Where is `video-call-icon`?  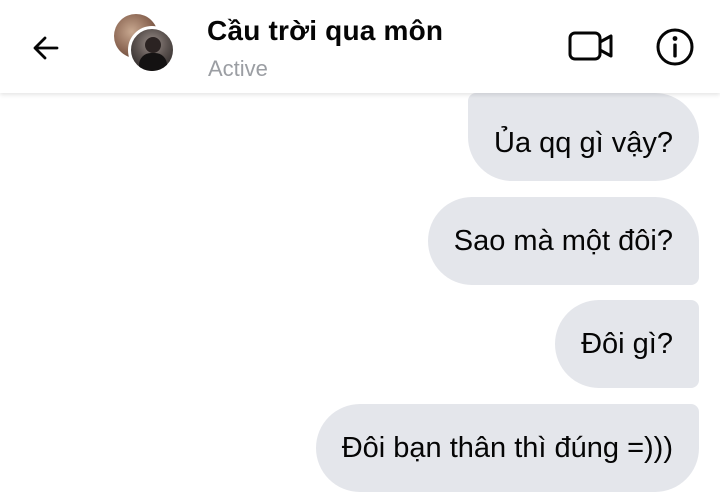
video-call-icon is located at coordinates (590, 46).